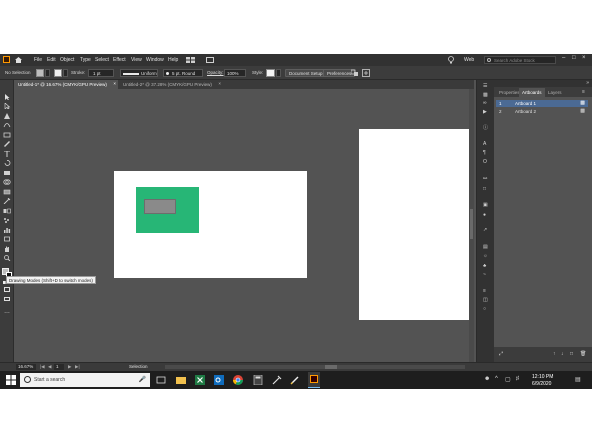 The image size is (592, 444). Describe the element at coordinates (167, 210) in the screenshot. I see `green-rectangle` at that location.